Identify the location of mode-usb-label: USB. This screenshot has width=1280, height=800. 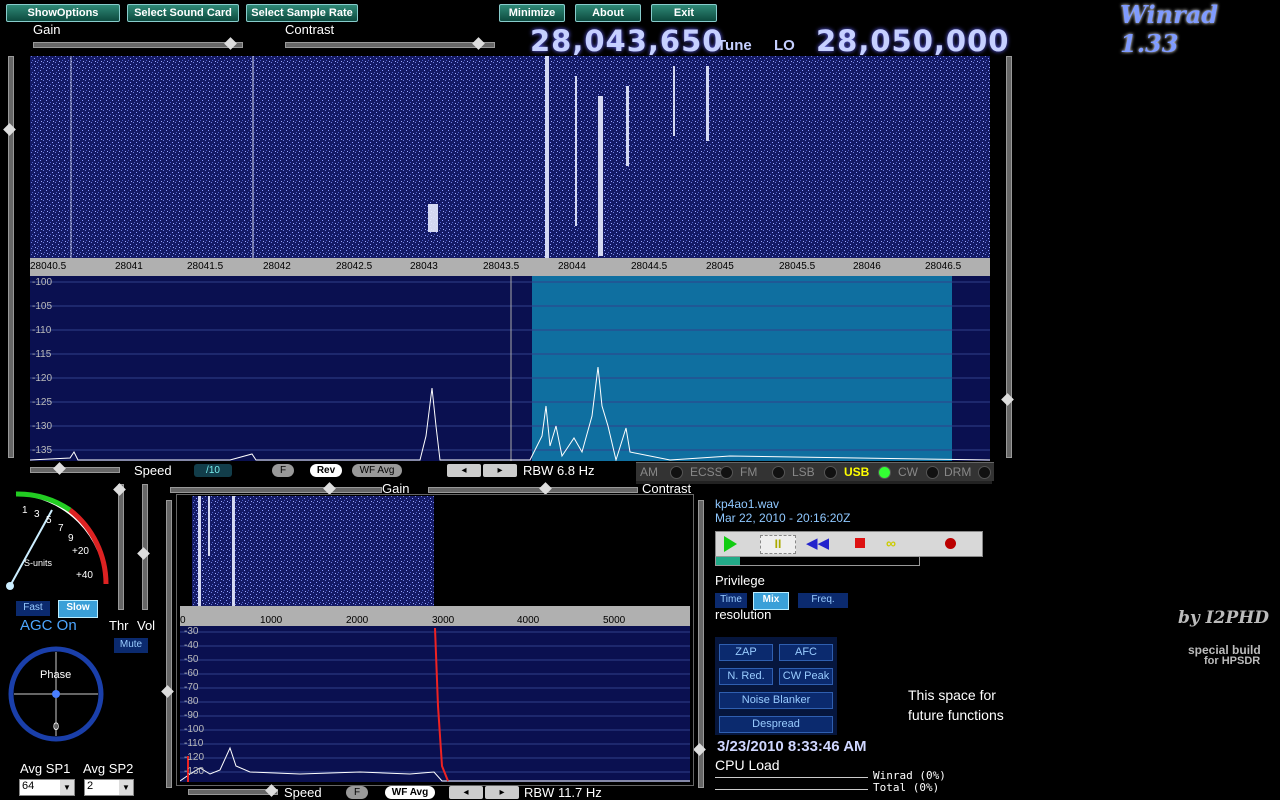
(857, 472).